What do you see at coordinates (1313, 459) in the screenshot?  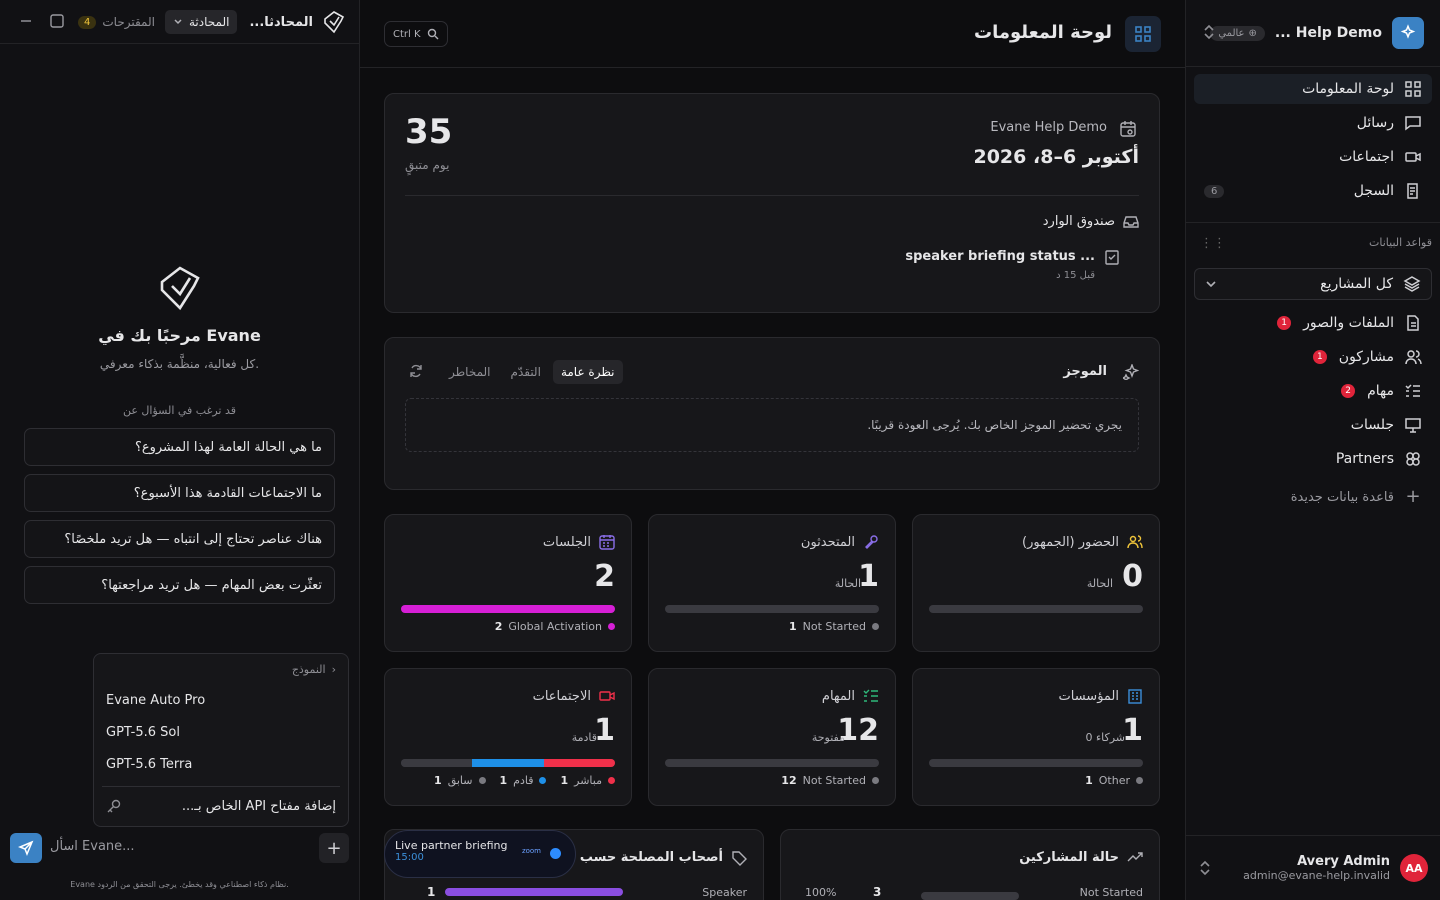 I see `db-item-partners: Partners` at bounding box center [1313, 459].